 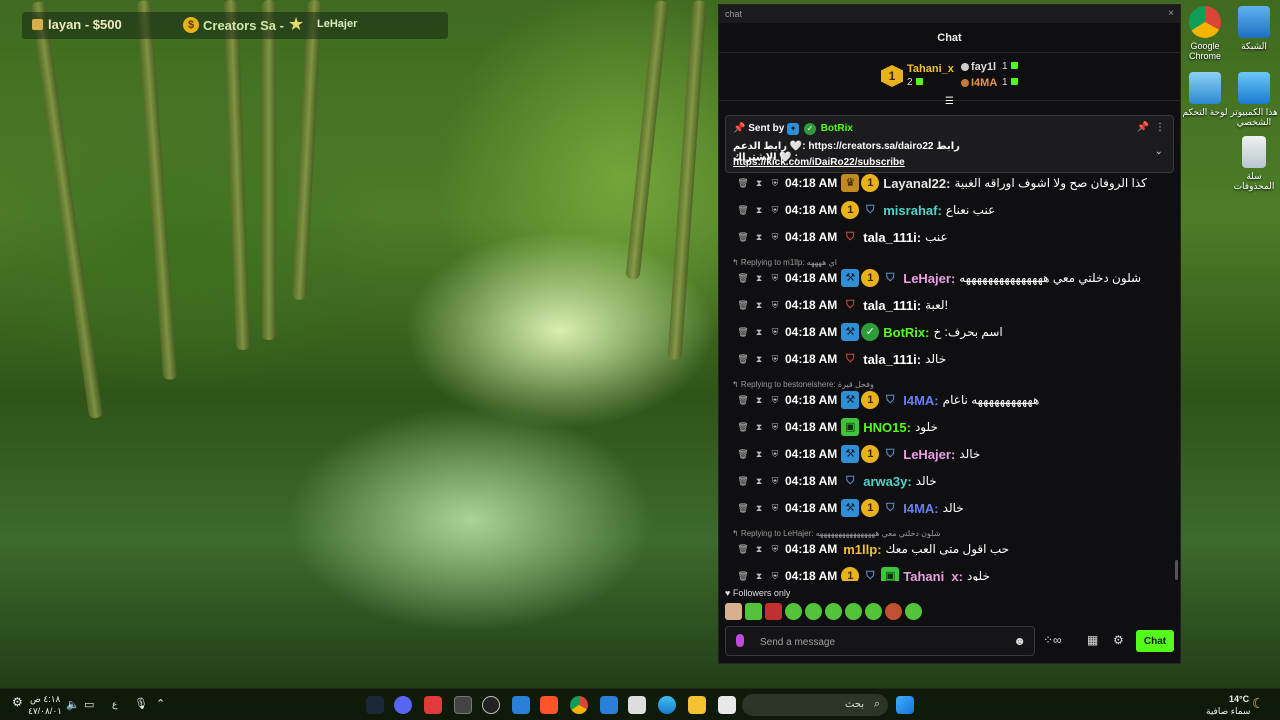 What do you see at coordinates (1228, 711) in the screenshot?
I see `weather-desc: سماء صافية` at bounding box center [1228, 711].